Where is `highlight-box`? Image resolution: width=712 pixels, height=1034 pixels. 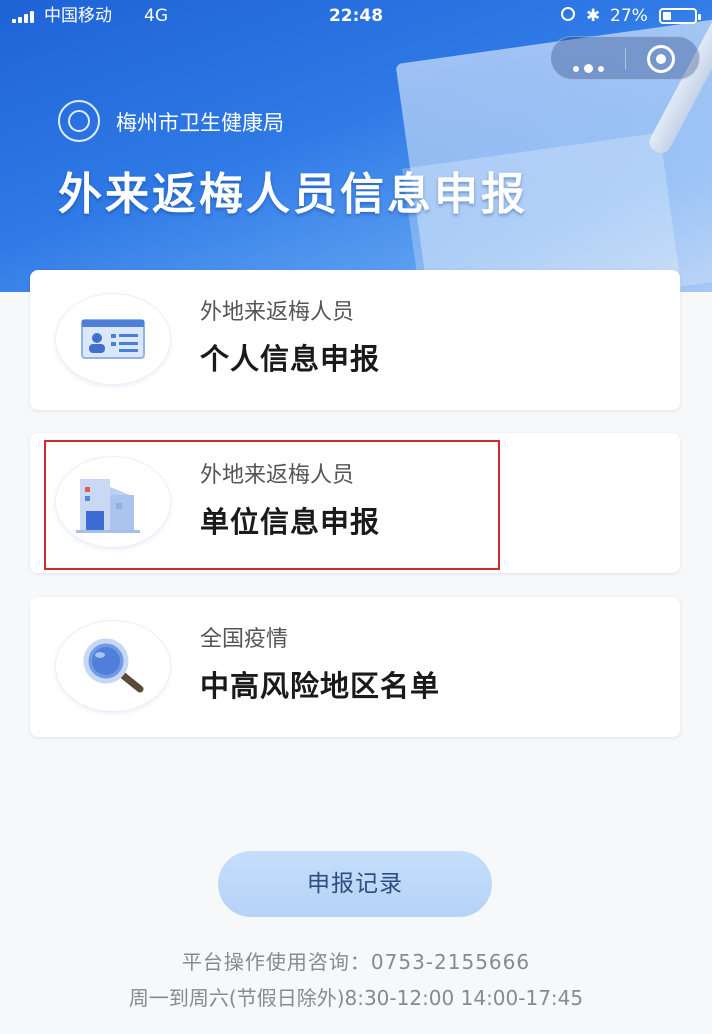
highlight-box is located at coordinates (272, 505).